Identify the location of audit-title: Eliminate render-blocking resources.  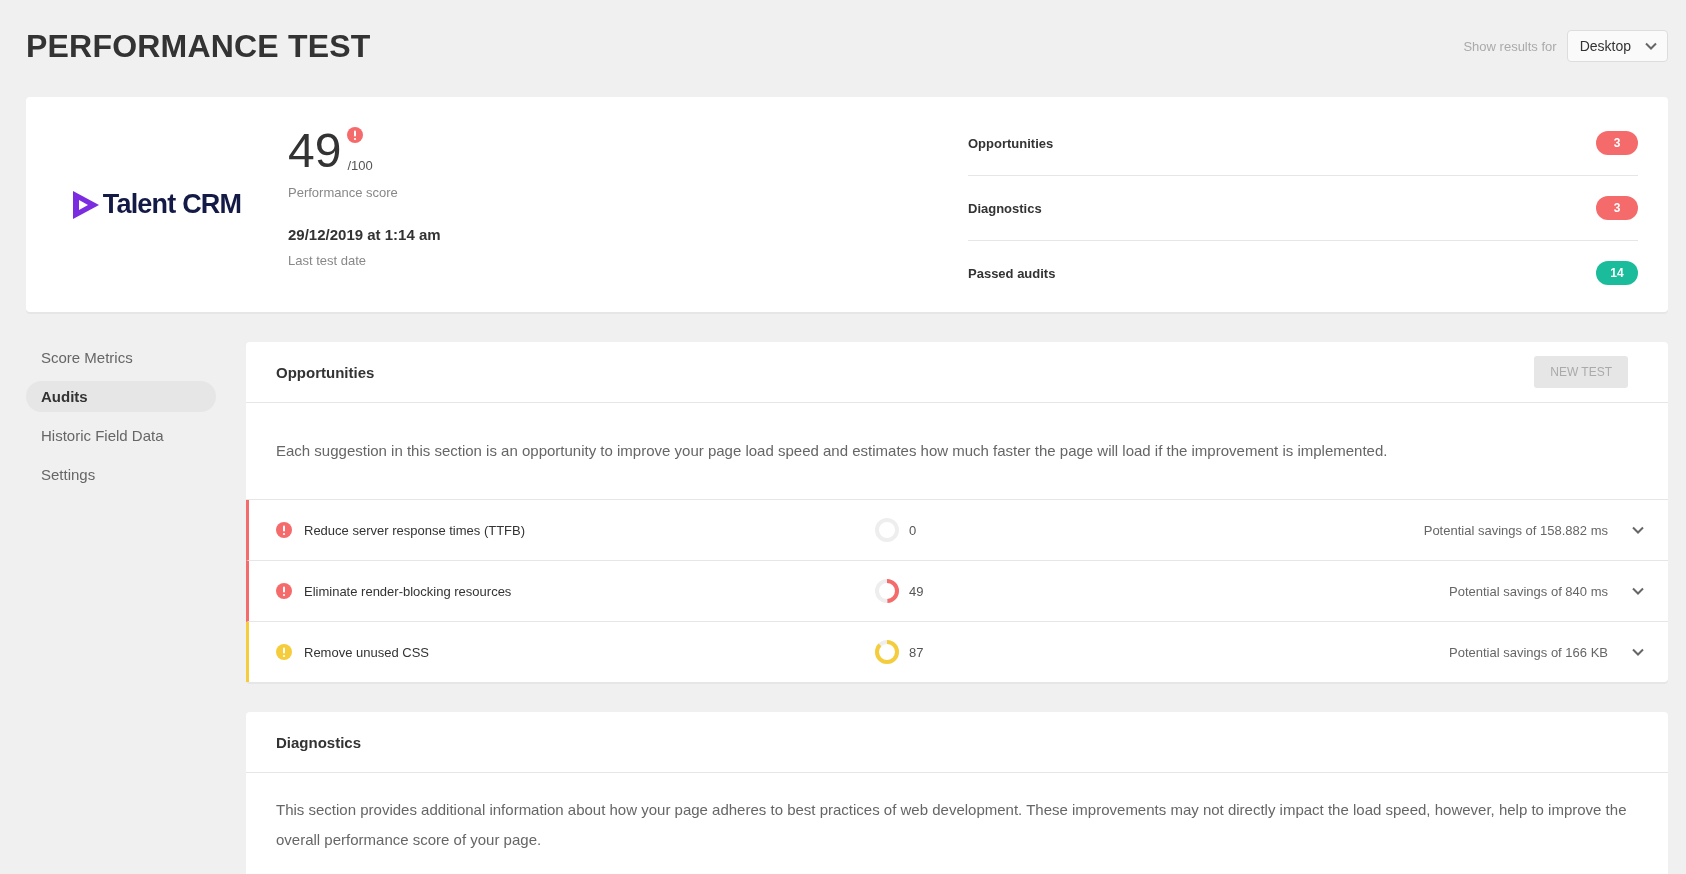
(408, 591).